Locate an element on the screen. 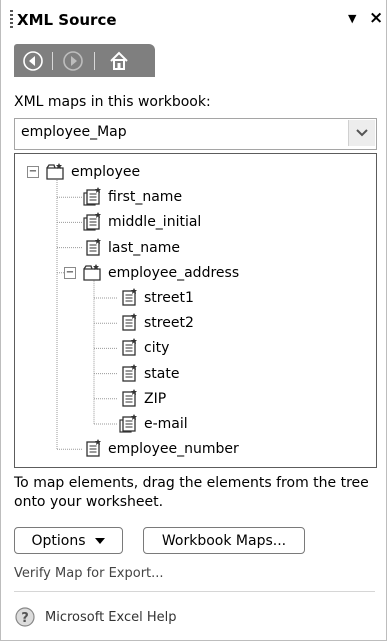 Image resolution: width=387 pixels, height=642 pixels. tree-node-label: city is located at coordinates (157, 348).